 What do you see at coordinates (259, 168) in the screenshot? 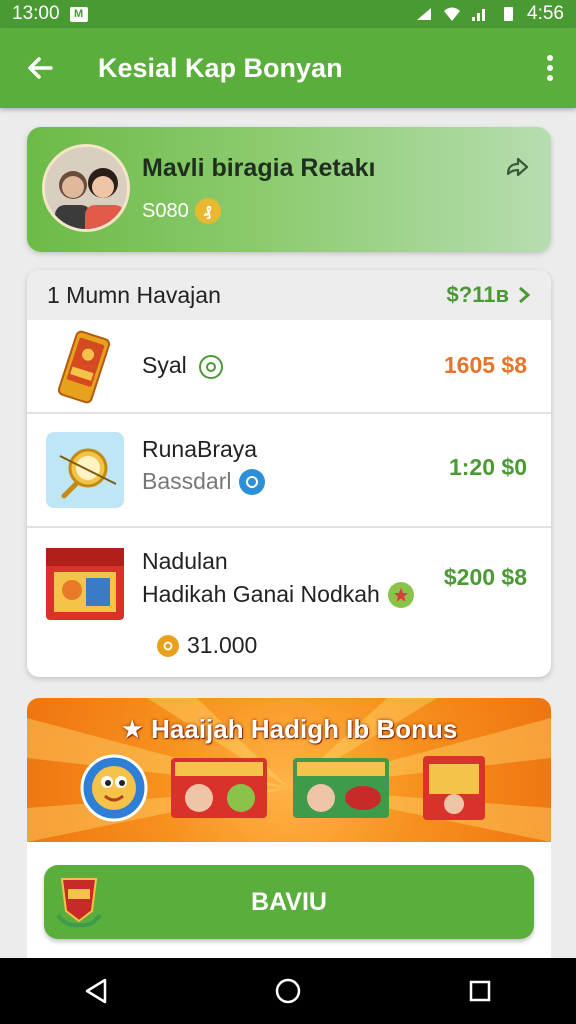
I see `profile-name: Mavli biragia Retakı` at bounding box center [259, 168].